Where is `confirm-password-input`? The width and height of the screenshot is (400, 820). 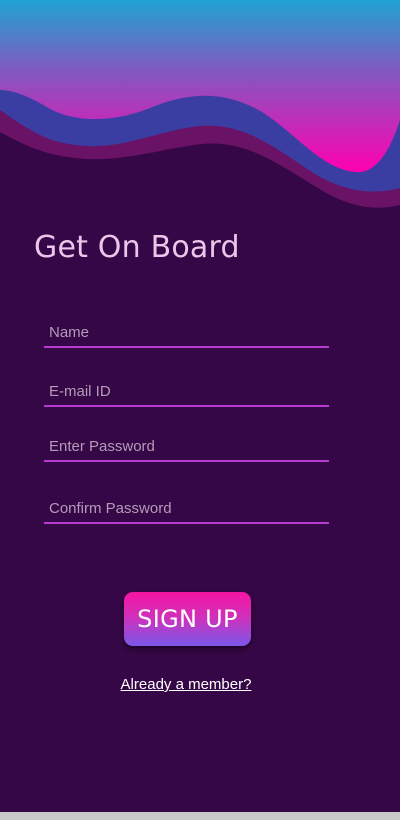 confirm-password-input is located at coordinates (189, 508).